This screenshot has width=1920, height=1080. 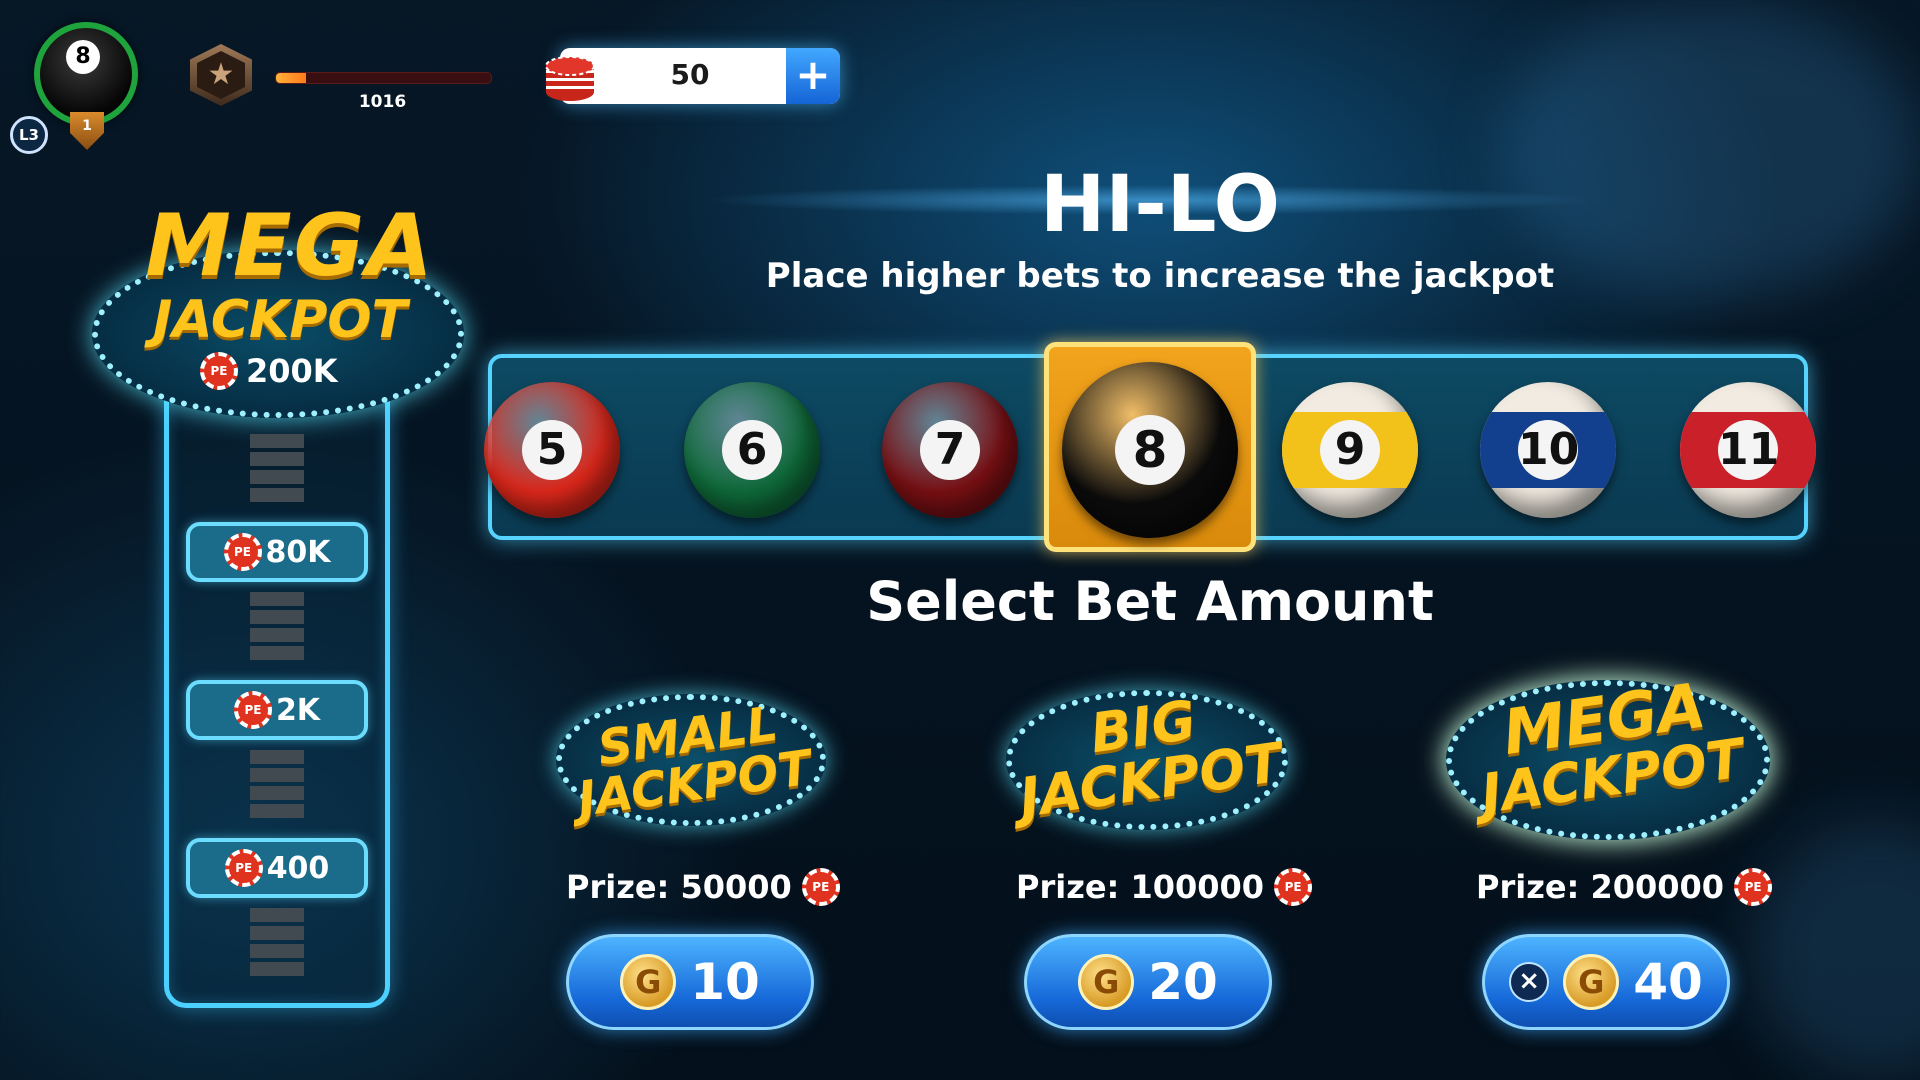 I want to click on tier-value: 2K, so click(x=298, y=710).